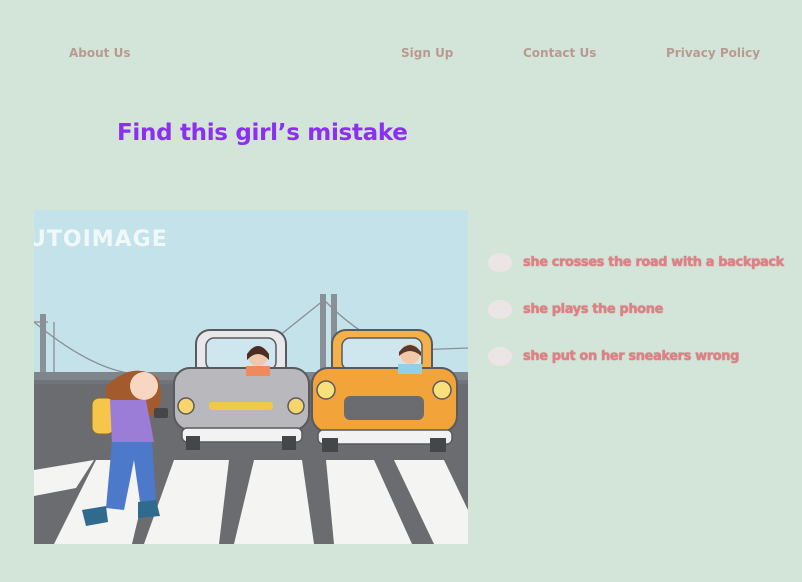 The image size is (802, 582). What do you see at coordinates (713, 53) in the screenshot?
I see `nav-privacy-policy-link: Privacy Policy` at bounding box center [713, 53].